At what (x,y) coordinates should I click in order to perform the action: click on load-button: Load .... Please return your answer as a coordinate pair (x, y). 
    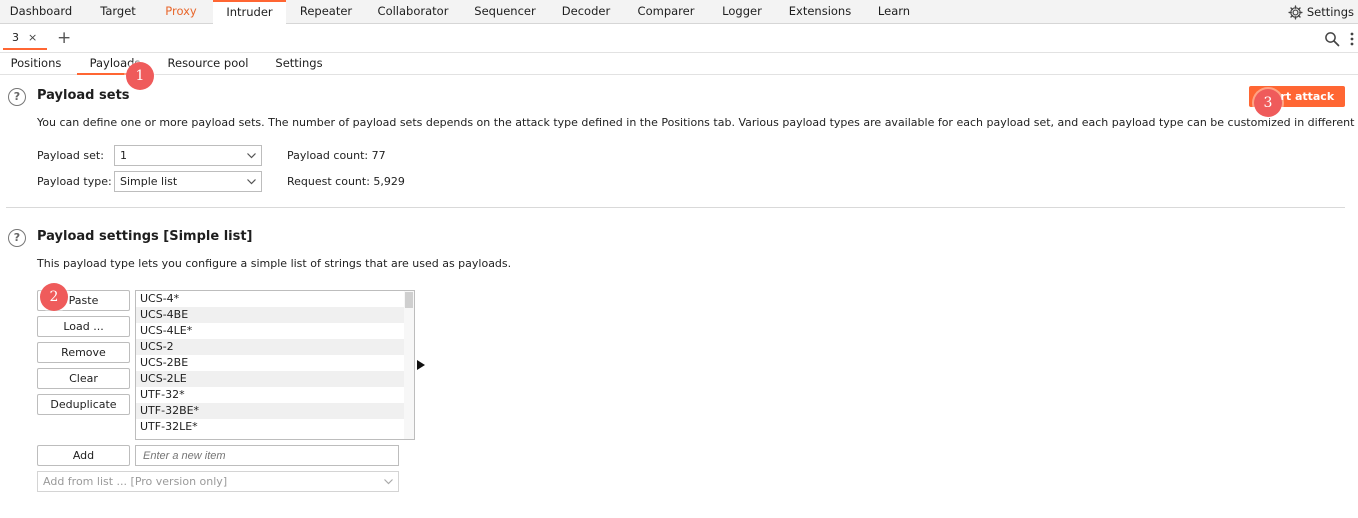
    Looking at the image, I should click on (83, 326).